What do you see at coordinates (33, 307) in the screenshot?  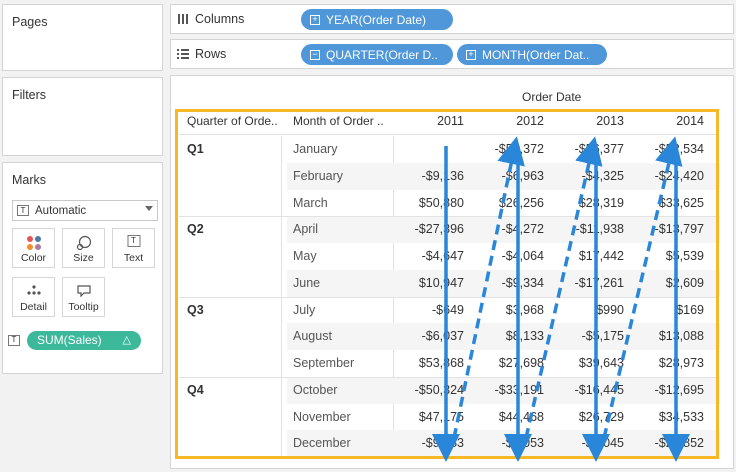 I see `detail-button-label: Detail` at bounding box center [33, 307].